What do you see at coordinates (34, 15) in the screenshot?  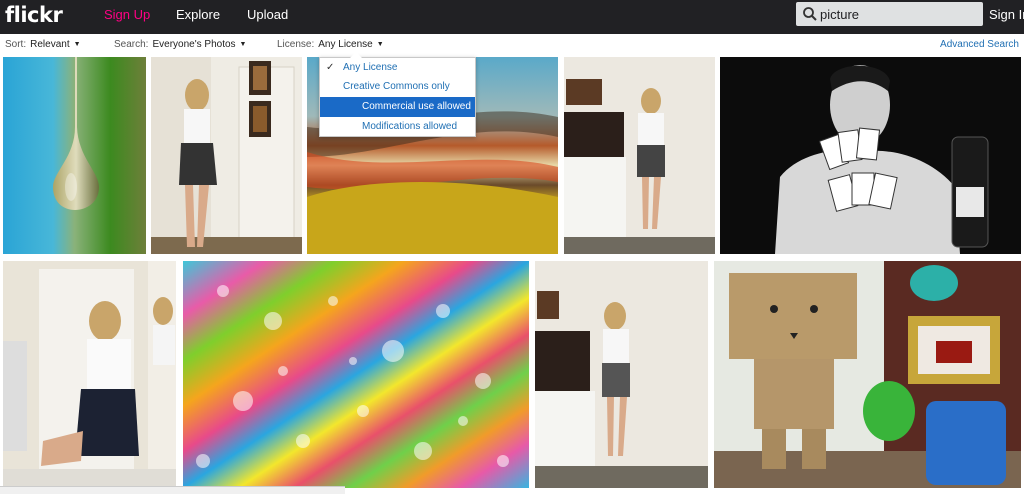 I see `flickr-logo: flickr` at bounding box center [34, 15].